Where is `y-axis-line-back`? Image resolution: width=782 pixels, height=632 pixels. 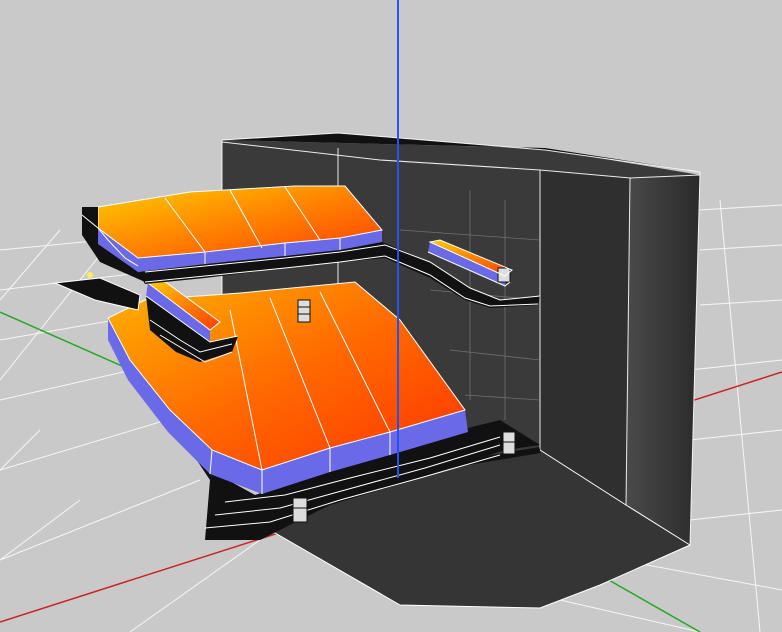 y-axis-line-back is located at coordinates (650, 603).